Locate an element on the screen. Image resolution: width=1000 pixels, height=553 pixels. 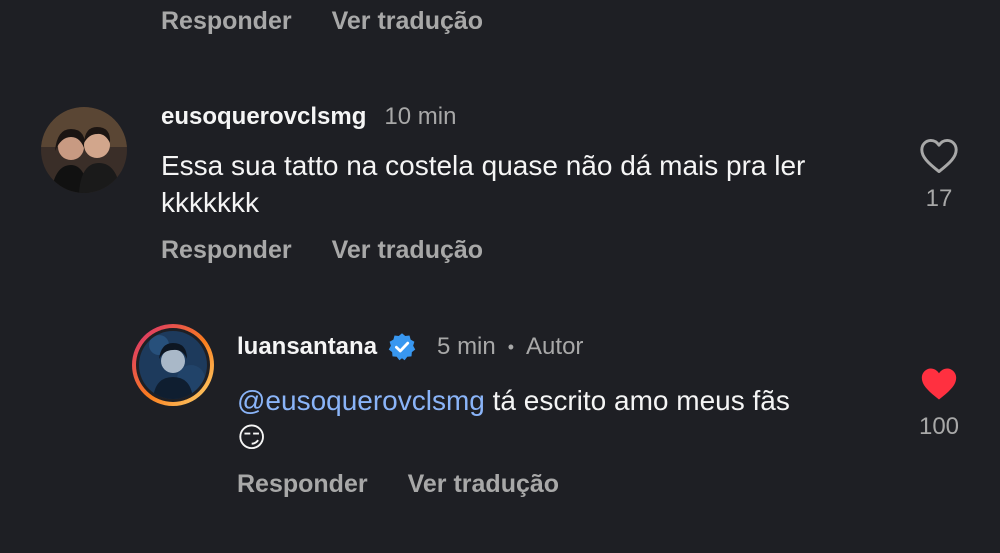
comment-meta: eusoquerovclsmg 10 min is located at coordinates (308, 117).